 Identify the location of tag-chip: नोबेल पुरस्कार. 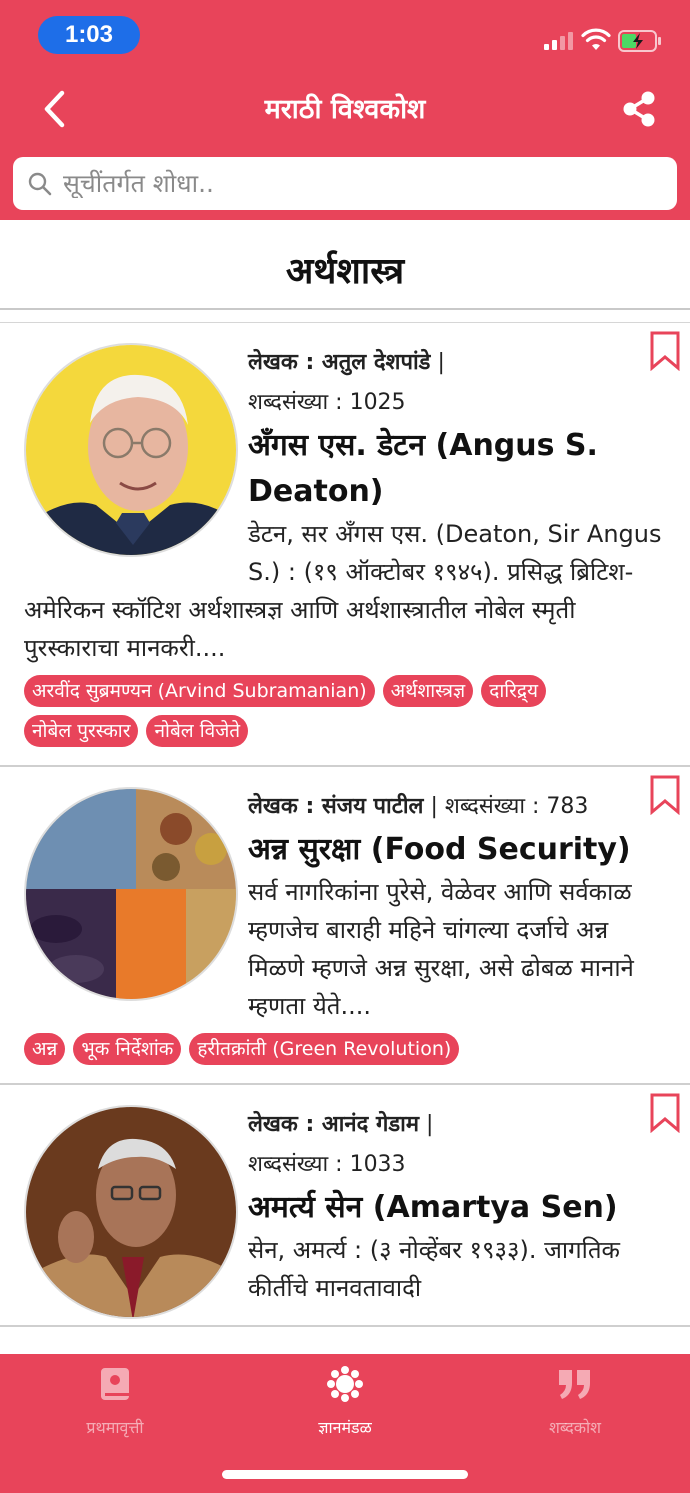
(81, 731).